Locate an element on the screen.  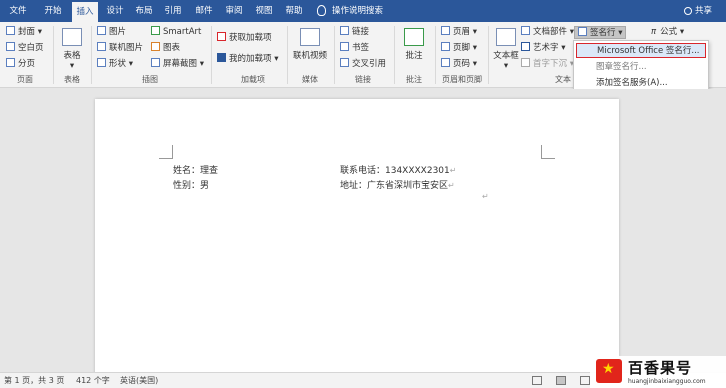
bookmark-button: 书签 is located at coordinates (354, 48).